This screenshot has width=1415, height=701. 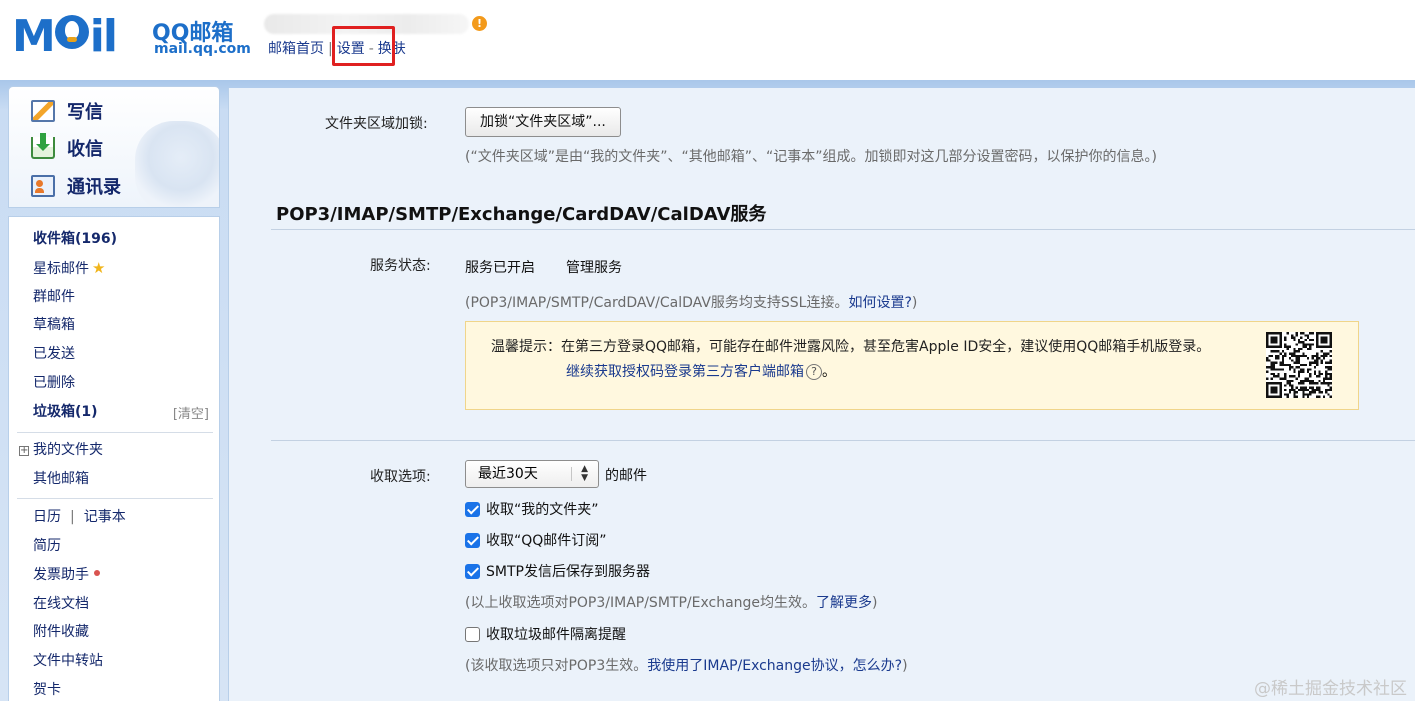 What do you see at coordinates (844, 603) in the screenshot?
I see `learn-more-link: 了解更多` at bounding box center [844, 603].